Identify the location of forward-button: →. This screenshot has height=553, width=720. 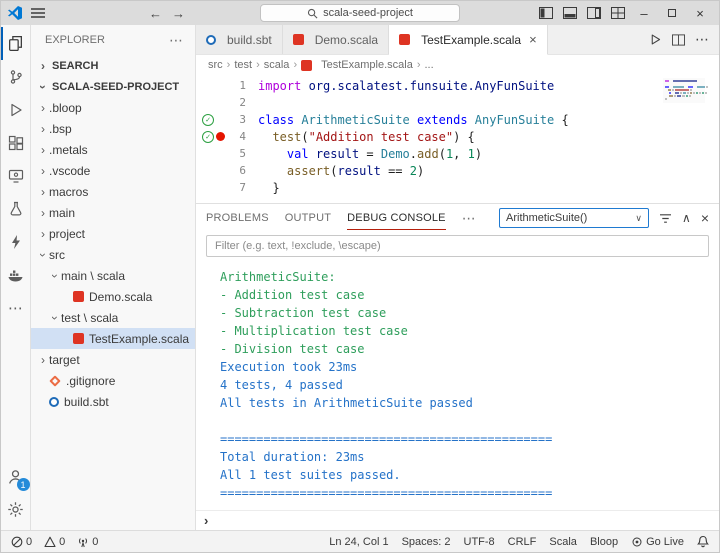
(178, 13).